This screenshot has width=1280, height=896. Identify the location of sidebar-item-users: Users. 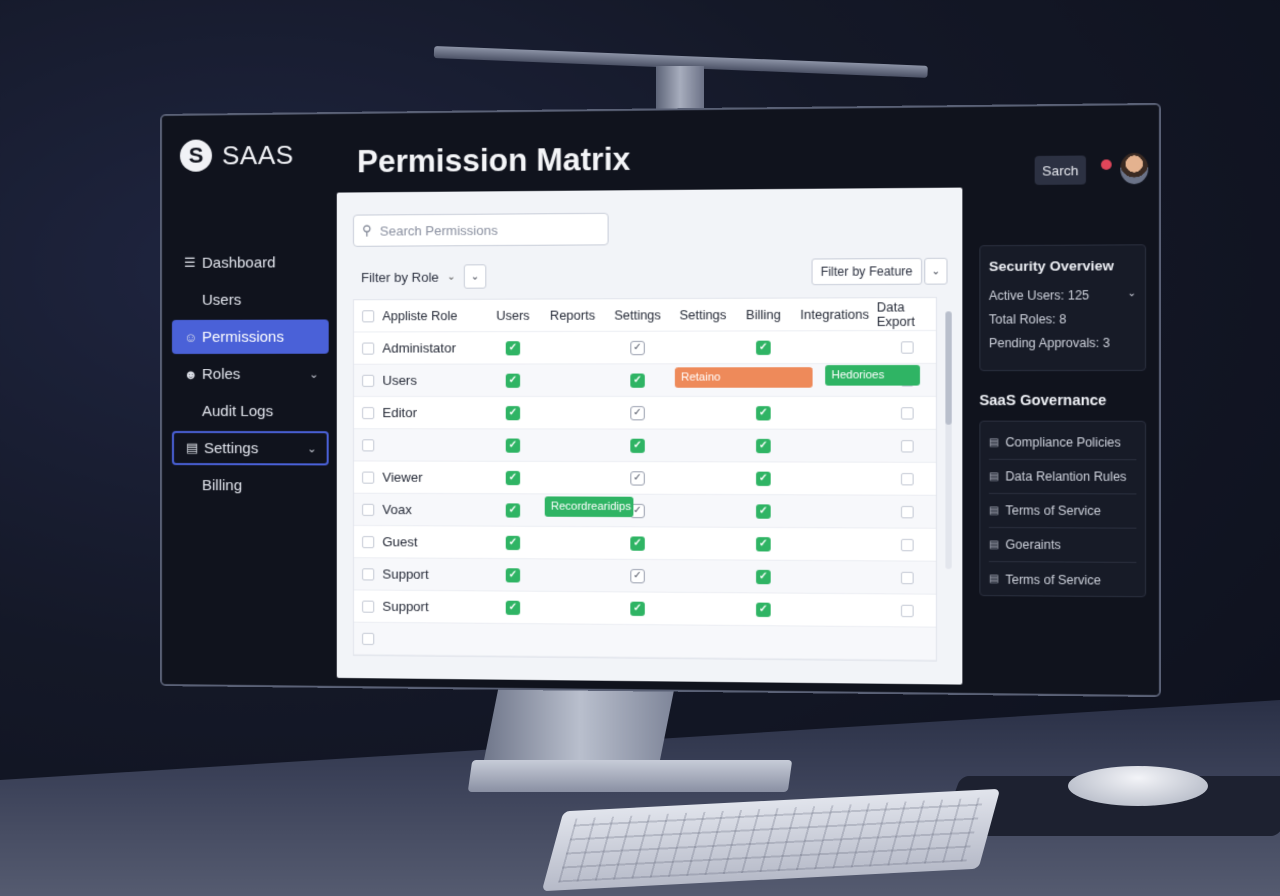
(250, 299).